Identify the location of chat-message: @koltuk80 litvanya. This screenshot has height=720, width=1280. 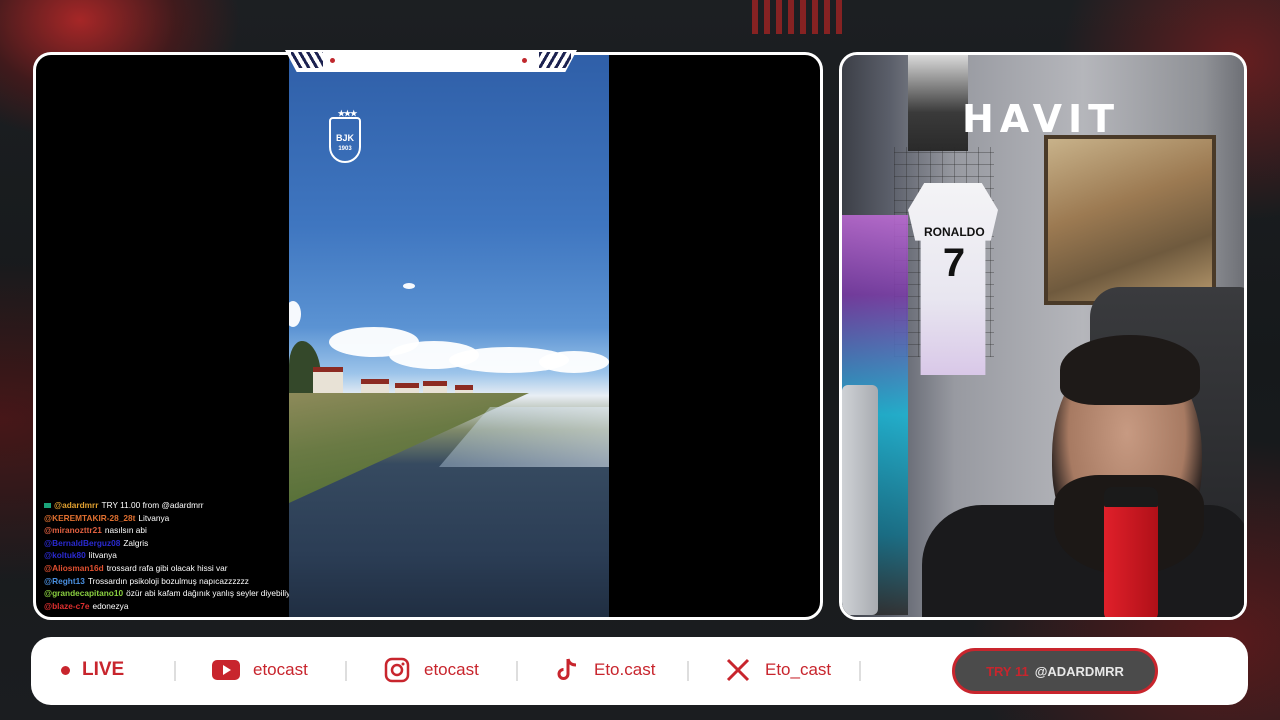
(166, 555).